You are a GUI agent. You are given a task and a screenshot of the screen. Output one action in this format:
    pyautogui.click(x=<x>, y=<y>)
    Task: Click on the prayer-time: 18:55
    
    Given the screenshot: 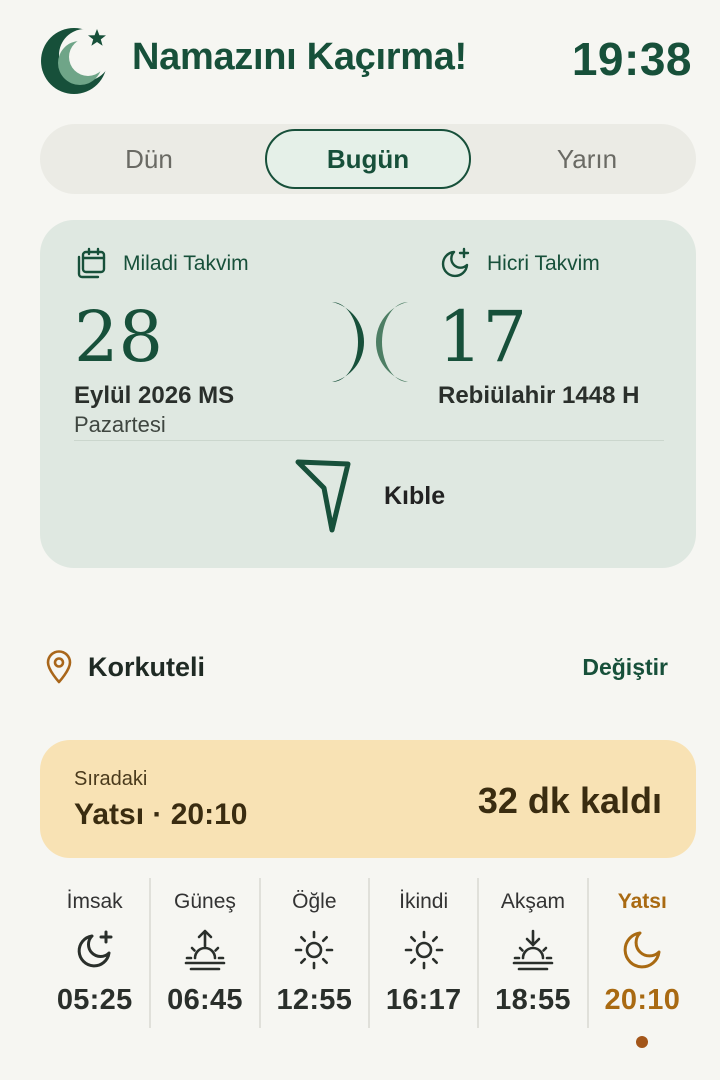 What is the action you would take?
    pyautogui.click(x=533, y=1000)
    